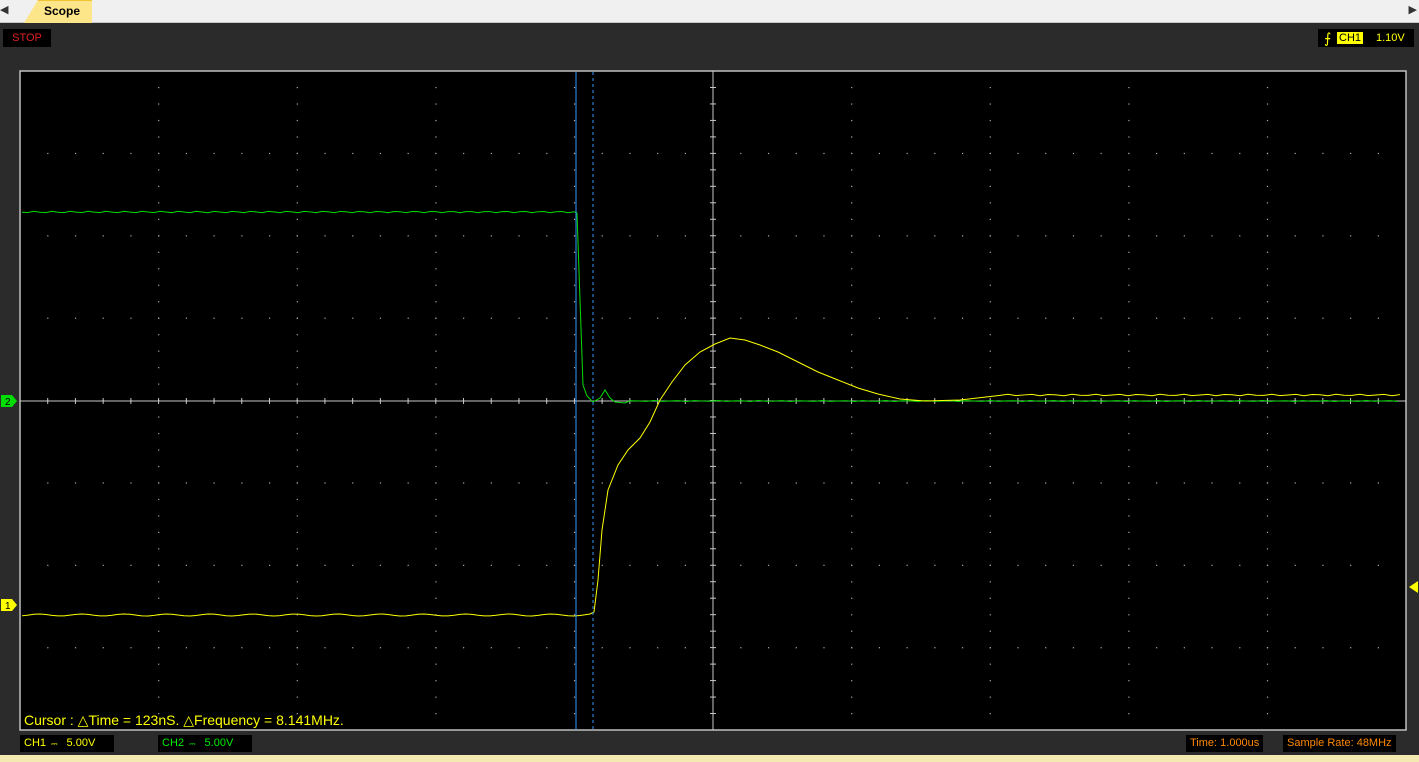 The width and height of the screenshot is (1419, 762). Describe the element at coordinates (67, 743) in the screenshot. I see `ch1-scale-box: CH1 ⎓ 5.00V` at that location.